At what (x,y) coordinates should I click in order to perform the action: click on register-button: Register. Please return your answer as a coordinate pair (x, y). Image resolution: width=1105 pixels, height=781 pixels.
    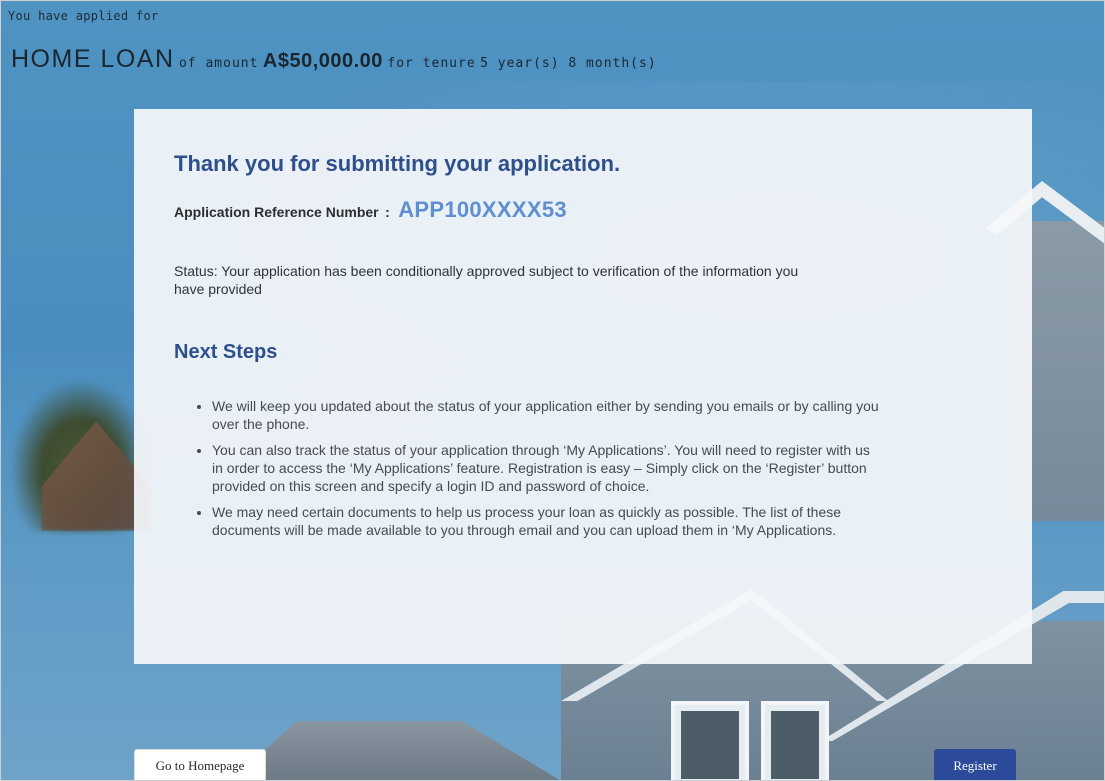
    Looking at the image, I should click on (975, 764).